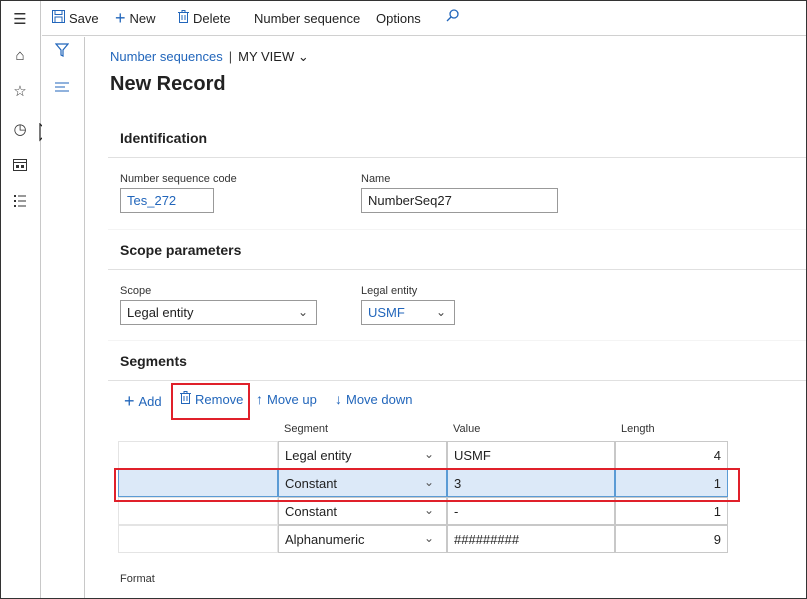 Image resolution: width=807 pixels, height=599 pixels. Describe the element at coordinates (311, 511) in the screenshot. I see `segment-value: Constant` at that location.